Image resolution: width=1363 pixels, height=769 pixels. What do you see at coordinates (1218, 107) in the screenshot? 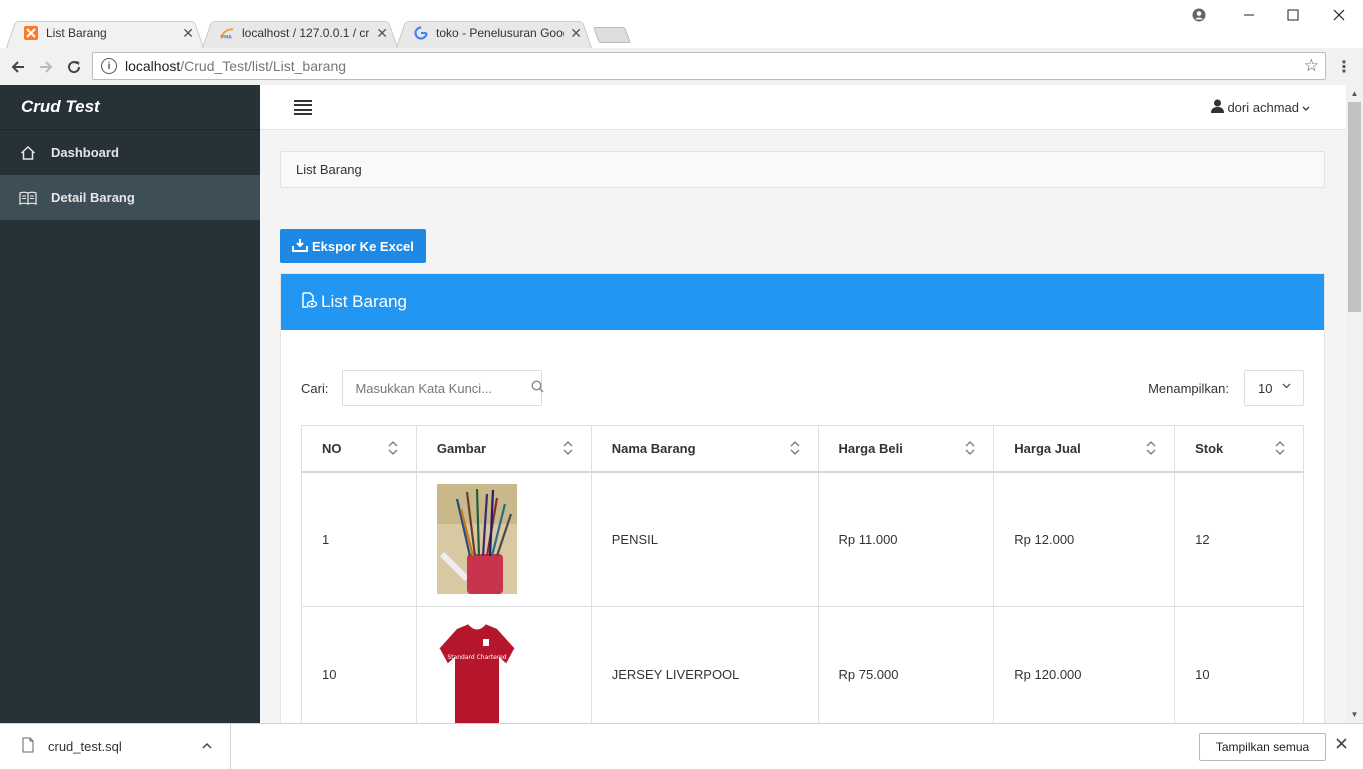
I see `user-icon` at bounding box center [1218, 107].